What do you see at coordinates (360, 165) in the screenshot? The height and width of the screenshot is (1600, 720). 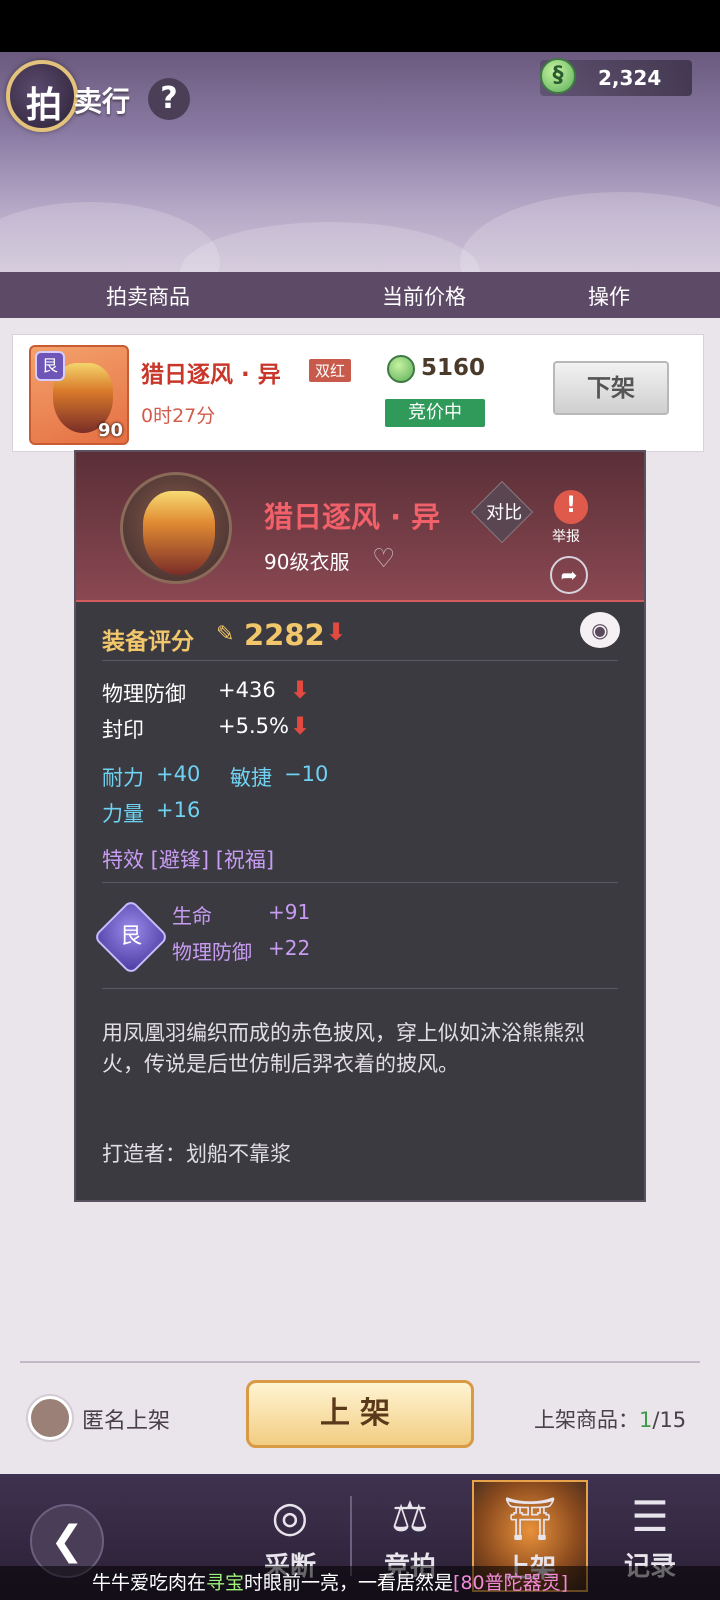 I see `header-banner: 拍 卖行 ? § 2,324` at bounding box center [360, 165].